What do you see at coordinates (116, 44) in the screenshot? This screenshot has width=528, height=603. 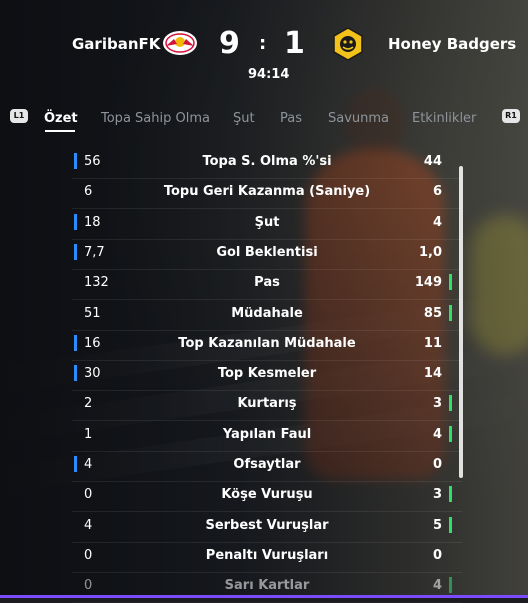 I see `home-team-name: GaribanFK` at bounding box center [116, 44].